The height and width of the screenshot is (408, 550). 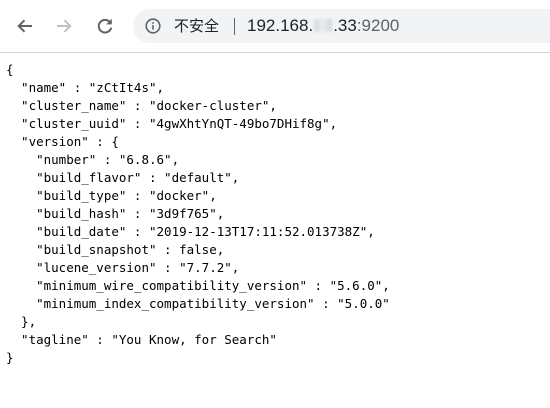 What do you see at coordinates (123, 177) in the screenshot?
I see `json-line: "build_flavor" : "default",` at bounding box center [123, 177].